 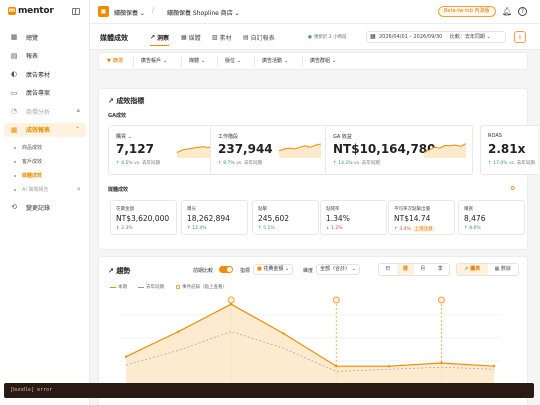 What do you see at coordinates (32, 148) in the screenshot?
I see `sidebar-subitem-label: 商品成效` at bounding box center [32, 148].